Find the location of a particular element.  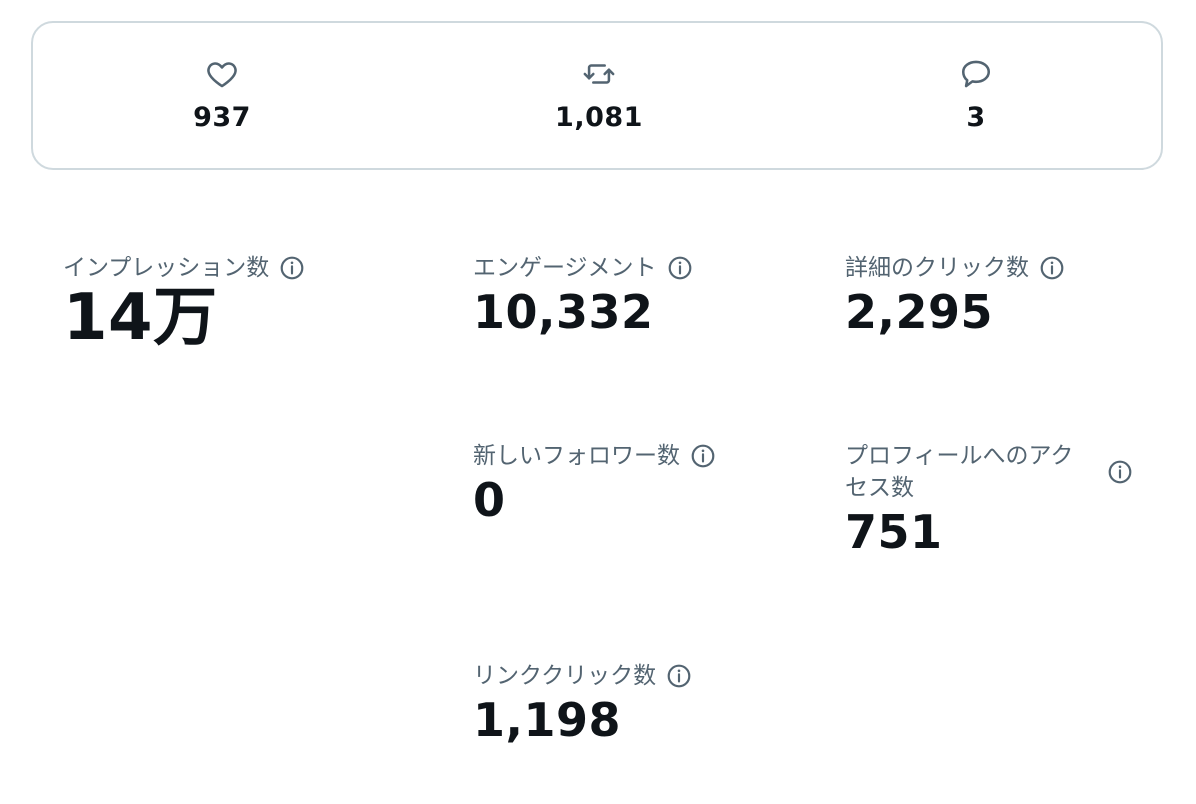

replies-stat: 3 is located at coordinates (976, 95).